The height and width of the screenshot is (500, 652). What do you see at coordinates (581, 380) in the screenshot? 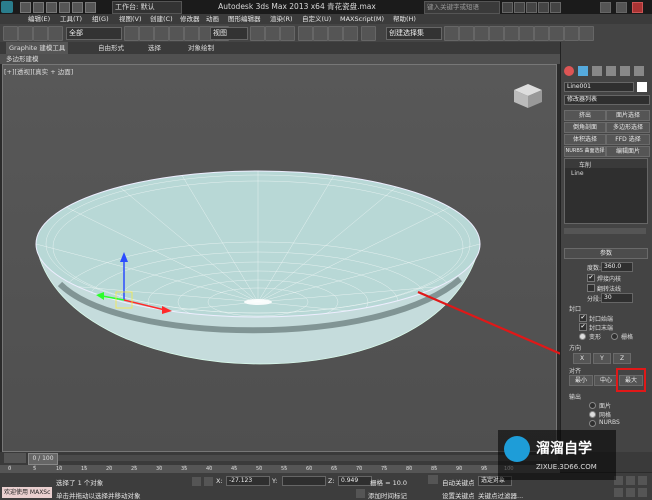
I see `align-min-button: 最小` at bounding box center [581, 380].